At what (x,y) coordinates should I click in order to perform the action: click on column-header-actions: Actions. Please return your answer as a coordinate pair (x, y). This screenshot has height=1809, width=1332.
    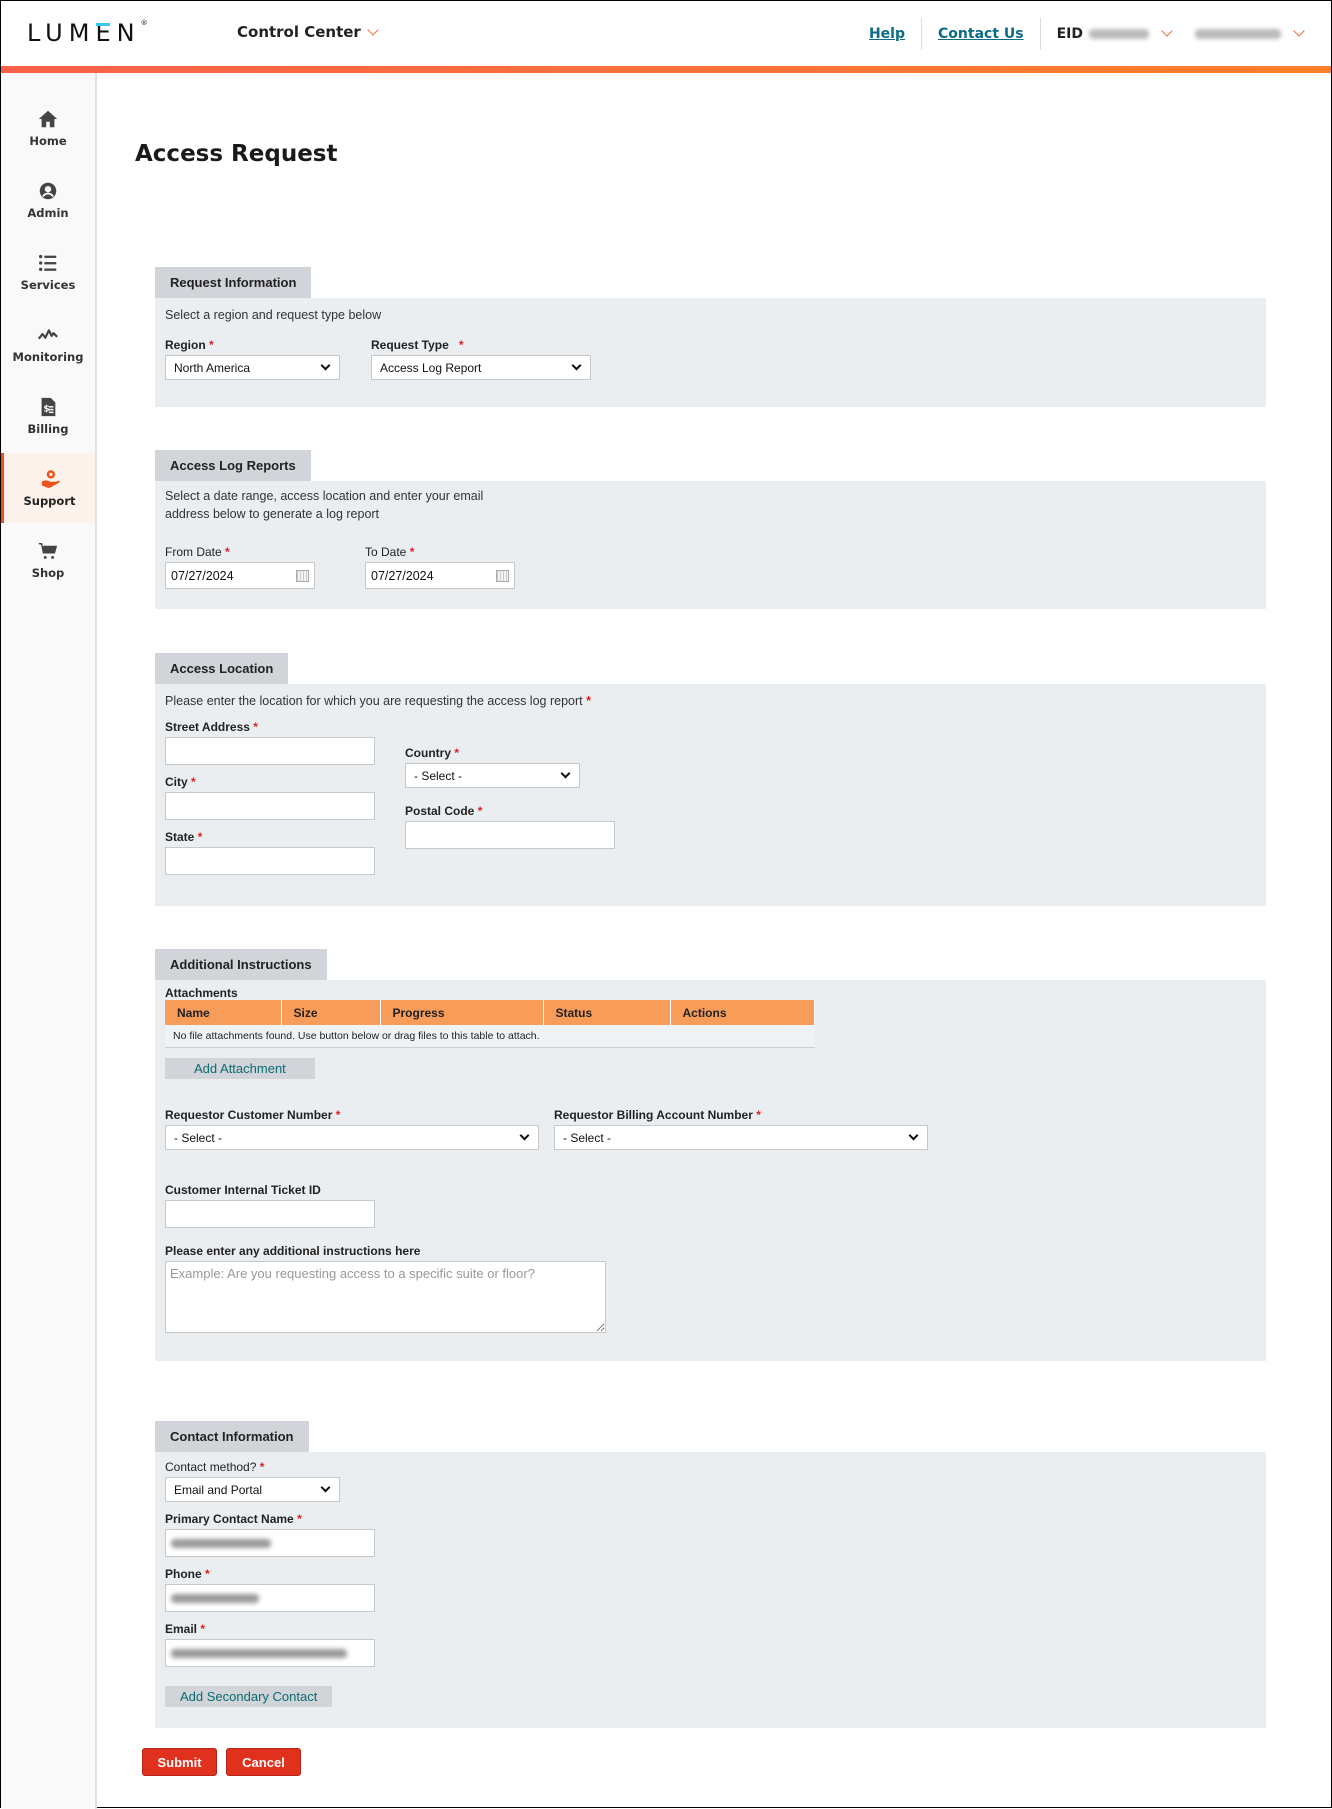
    Looking at the image, I should click on (742, 1012).